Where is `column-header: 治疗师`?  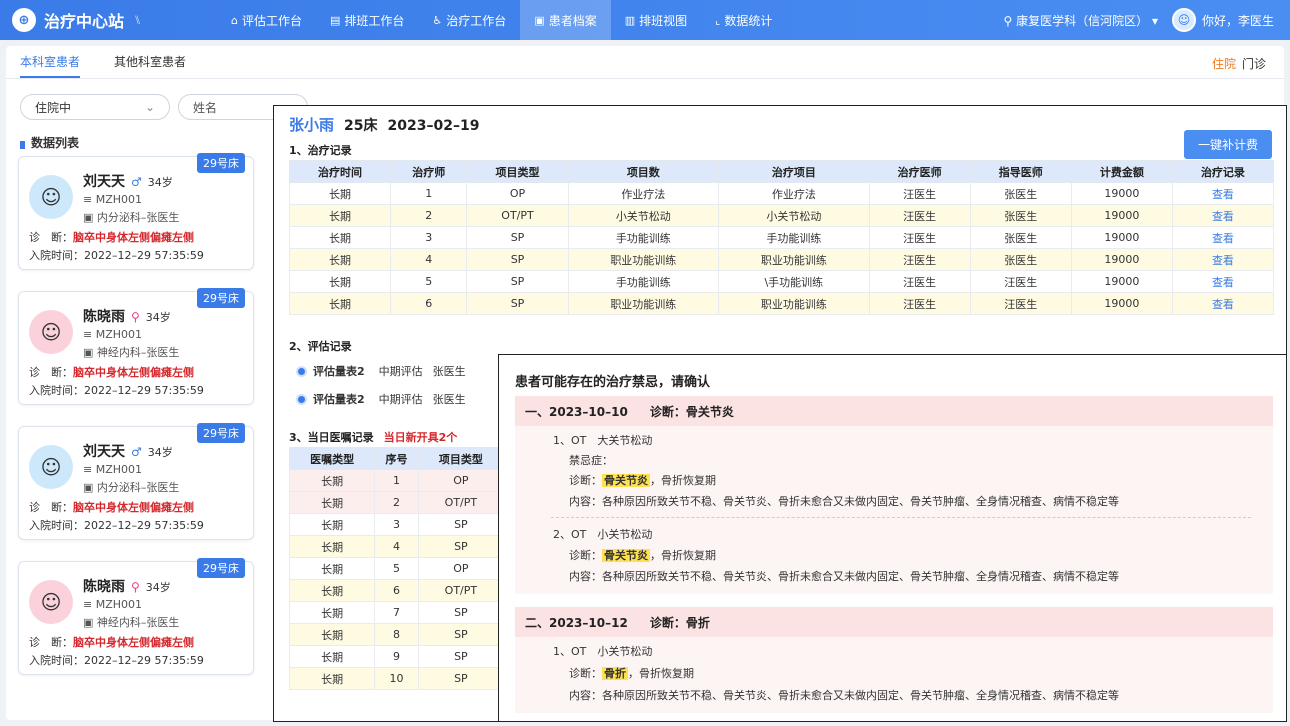
column-header: 治疗师 is located at coordinates (429, 171).